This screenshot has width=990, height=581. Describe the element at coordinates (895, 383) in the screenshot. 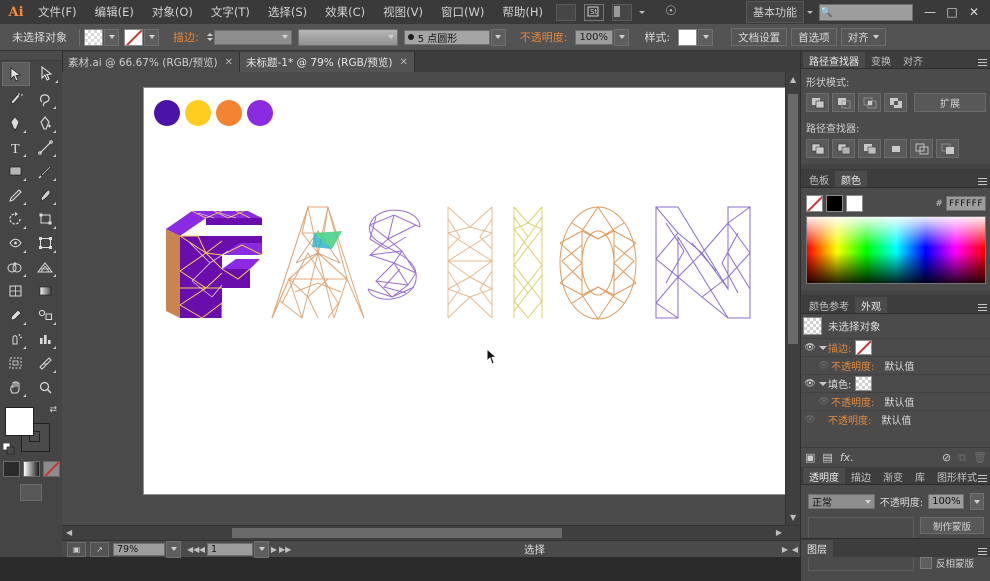

I see `appearance-row-fill: 👁 填色:` at that location.